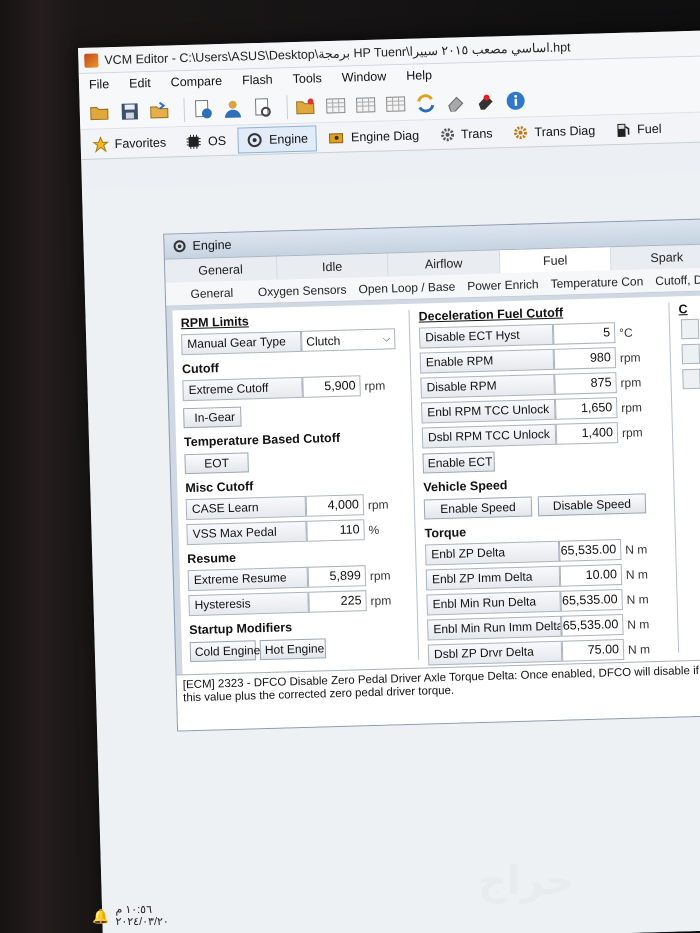 The height and width of the screenshot is (933, 700). Describe the element at coordinates (586, 408) in the screenshot. I see `dfco-value: 1,650` at that location.